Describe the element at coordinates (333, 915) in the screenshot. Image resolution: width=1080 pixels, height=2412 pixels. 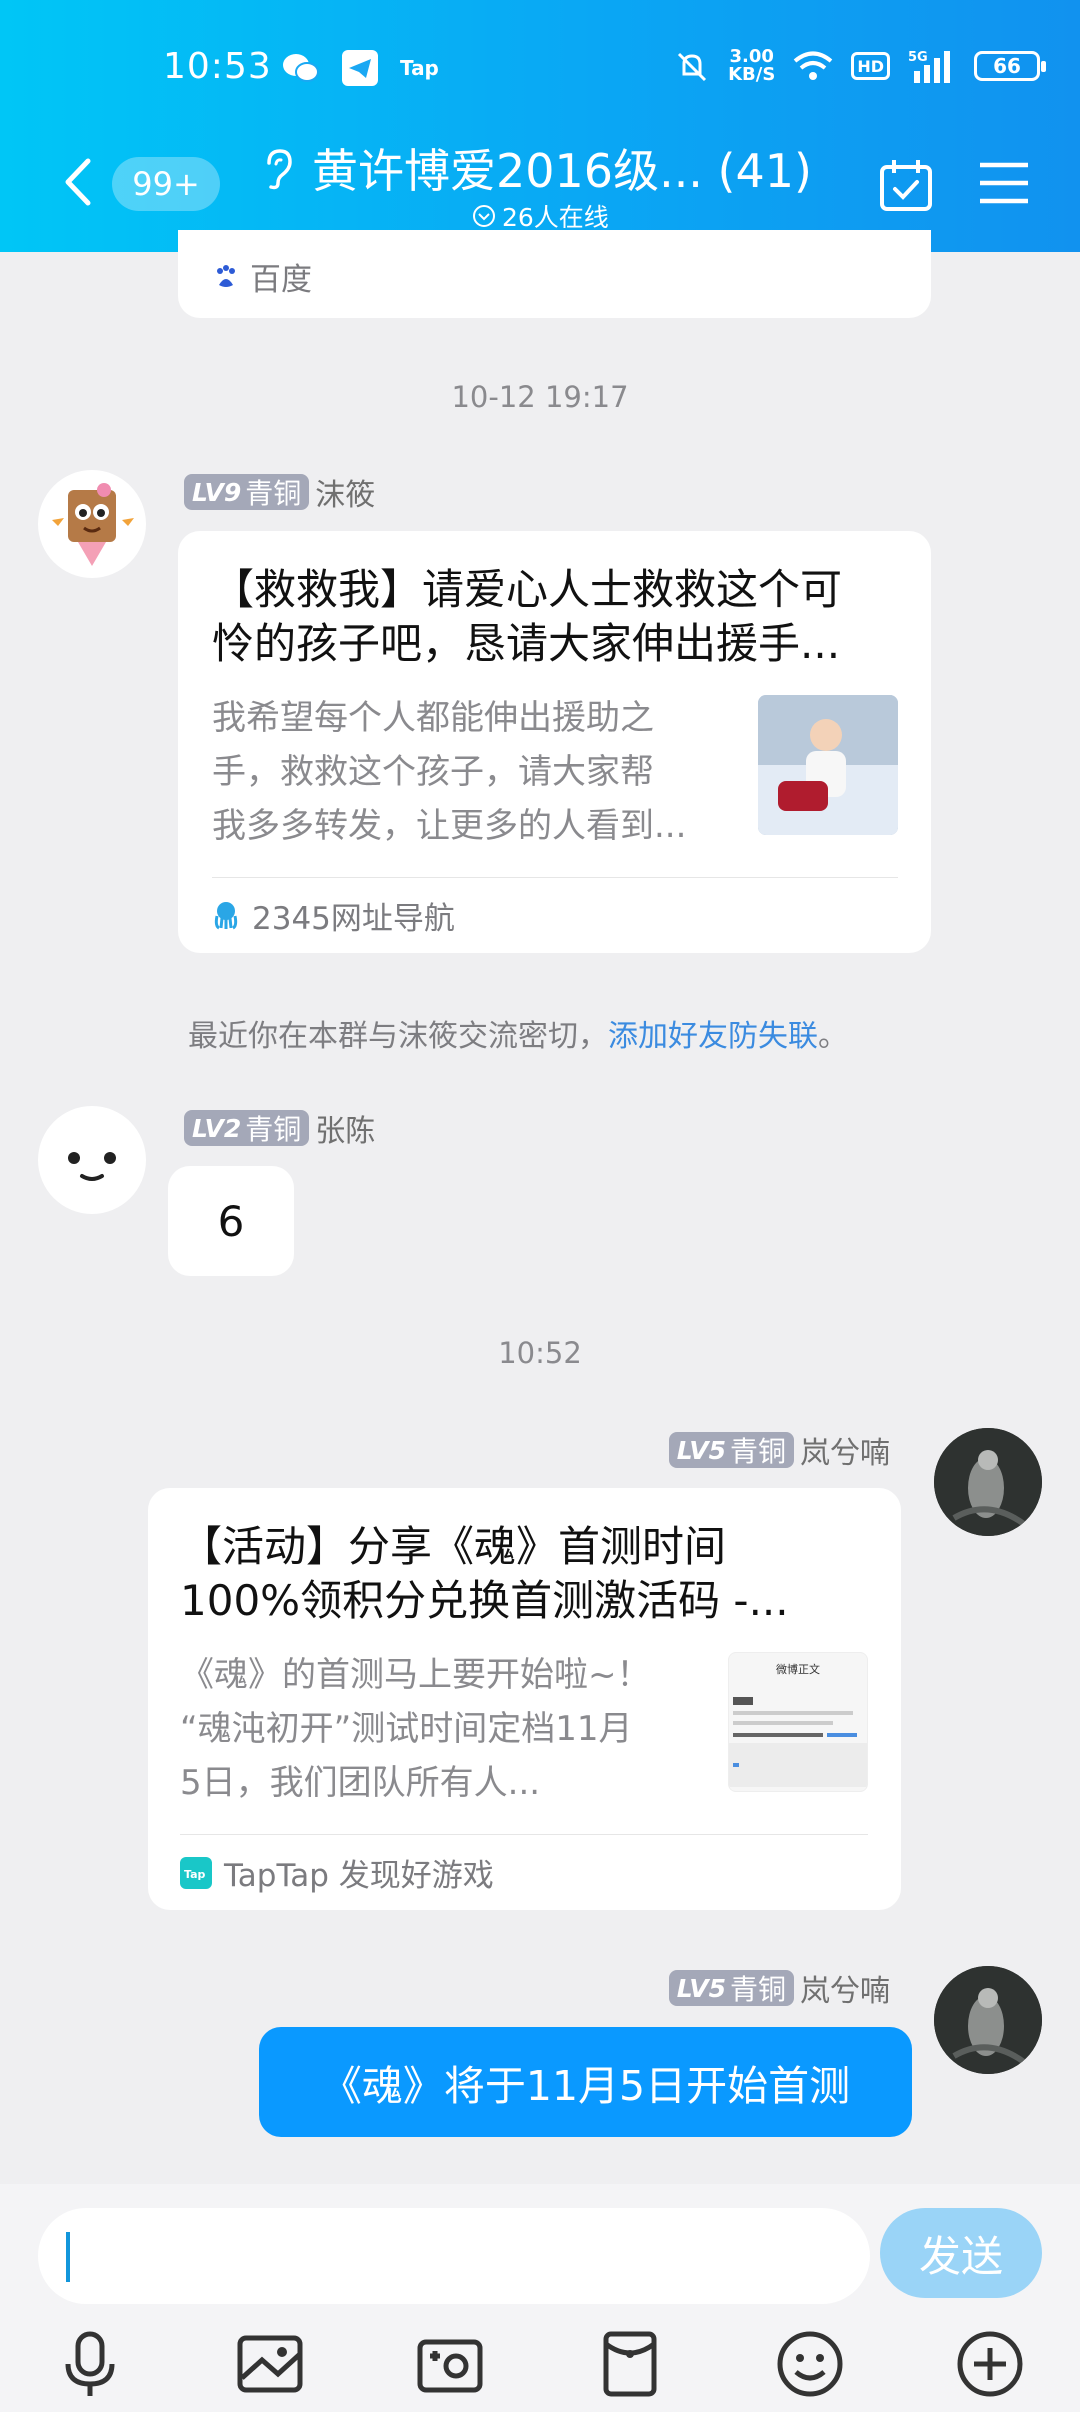
I see `card-source: 2345网址导航` at that location.